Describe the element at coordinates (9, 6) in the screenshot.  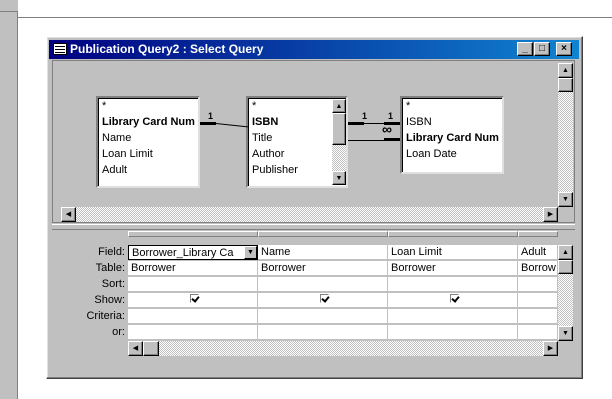
I see `app-corner` at that location.